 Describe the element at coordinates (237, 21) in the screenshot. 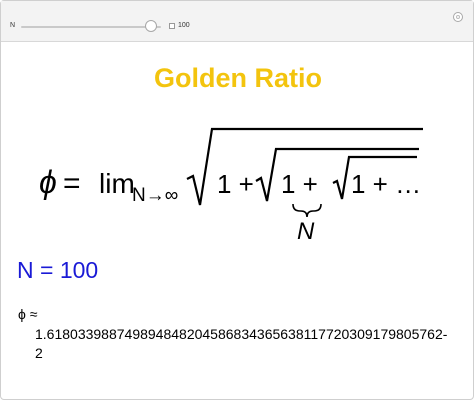

I see `controls-bar: N 100` at that location.